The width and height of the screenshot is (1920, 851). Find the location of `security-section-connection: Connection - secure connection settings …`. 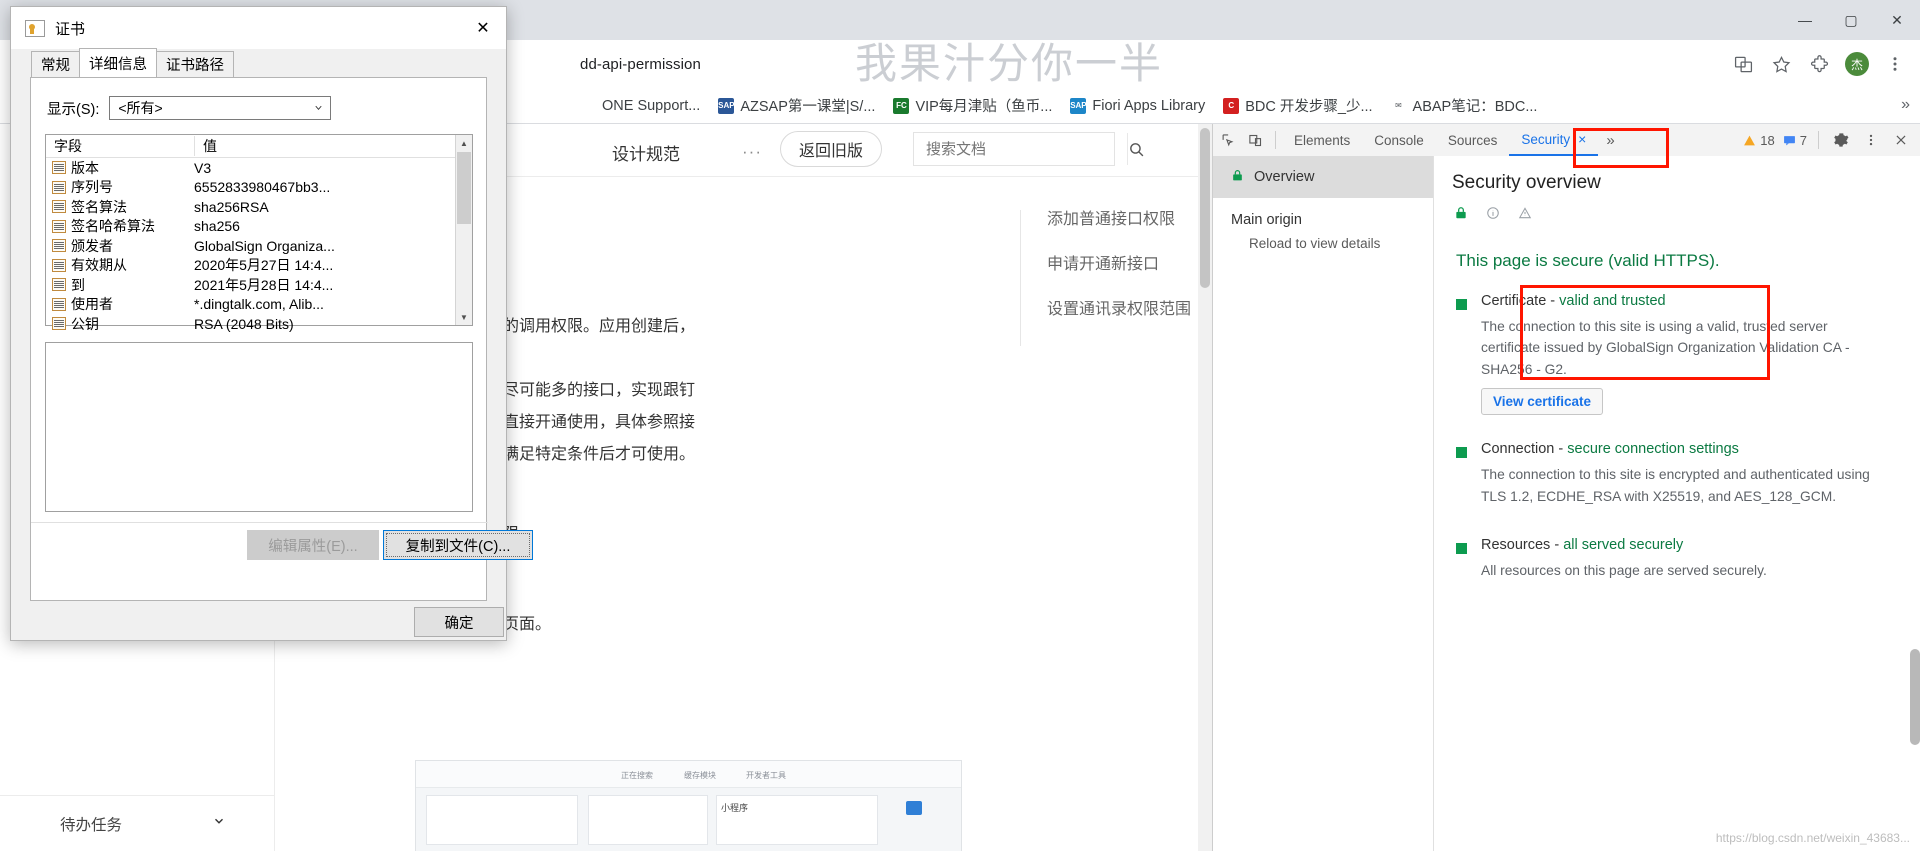

security-section-connection: Connection - secure connection settings … is located at coordinates (1688, 474).